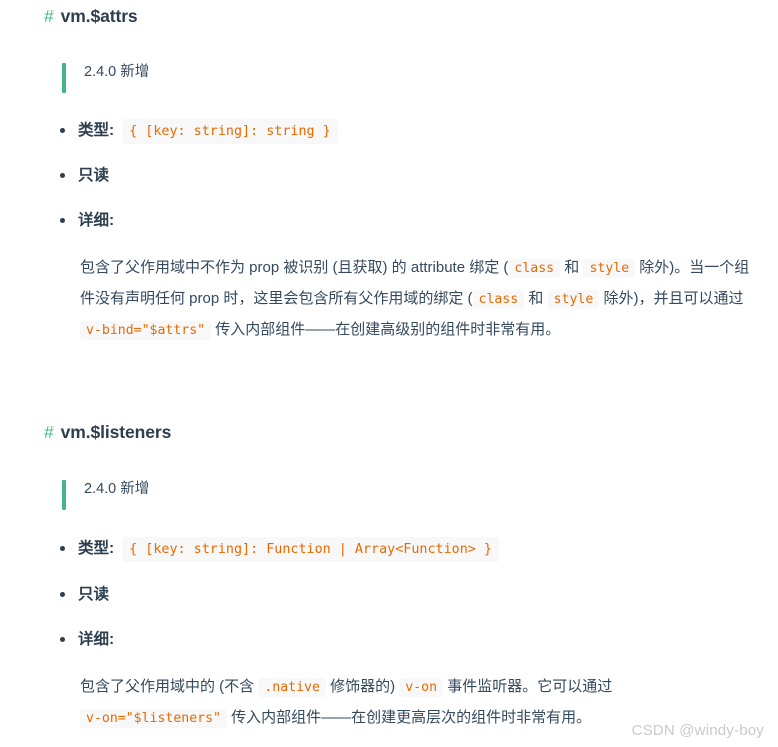  What do you see at coordinates (169, 686) in the screenshot?
I see `detail-text-part: 包含了父作用域中的 (不含` at bounding box center [169, 686].